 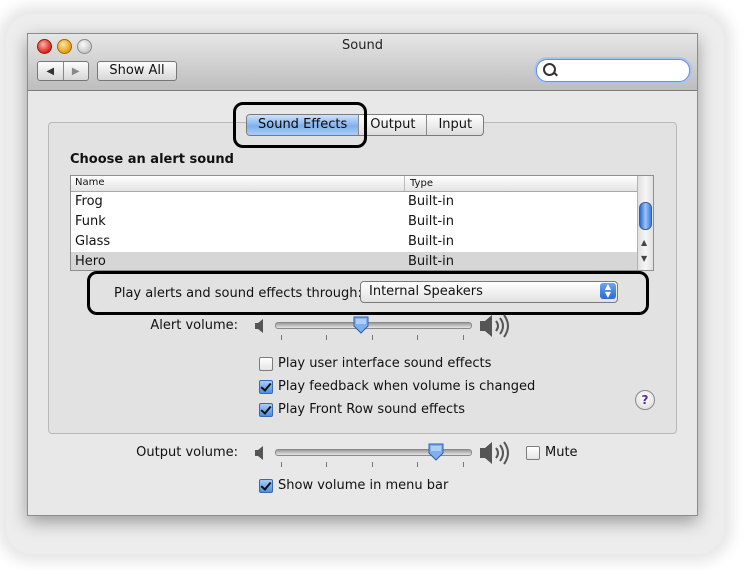 What do you see at coordinates (354, 184) in the screenshot?
I see `table-header: Name Type` at bounding box center [354, 184].